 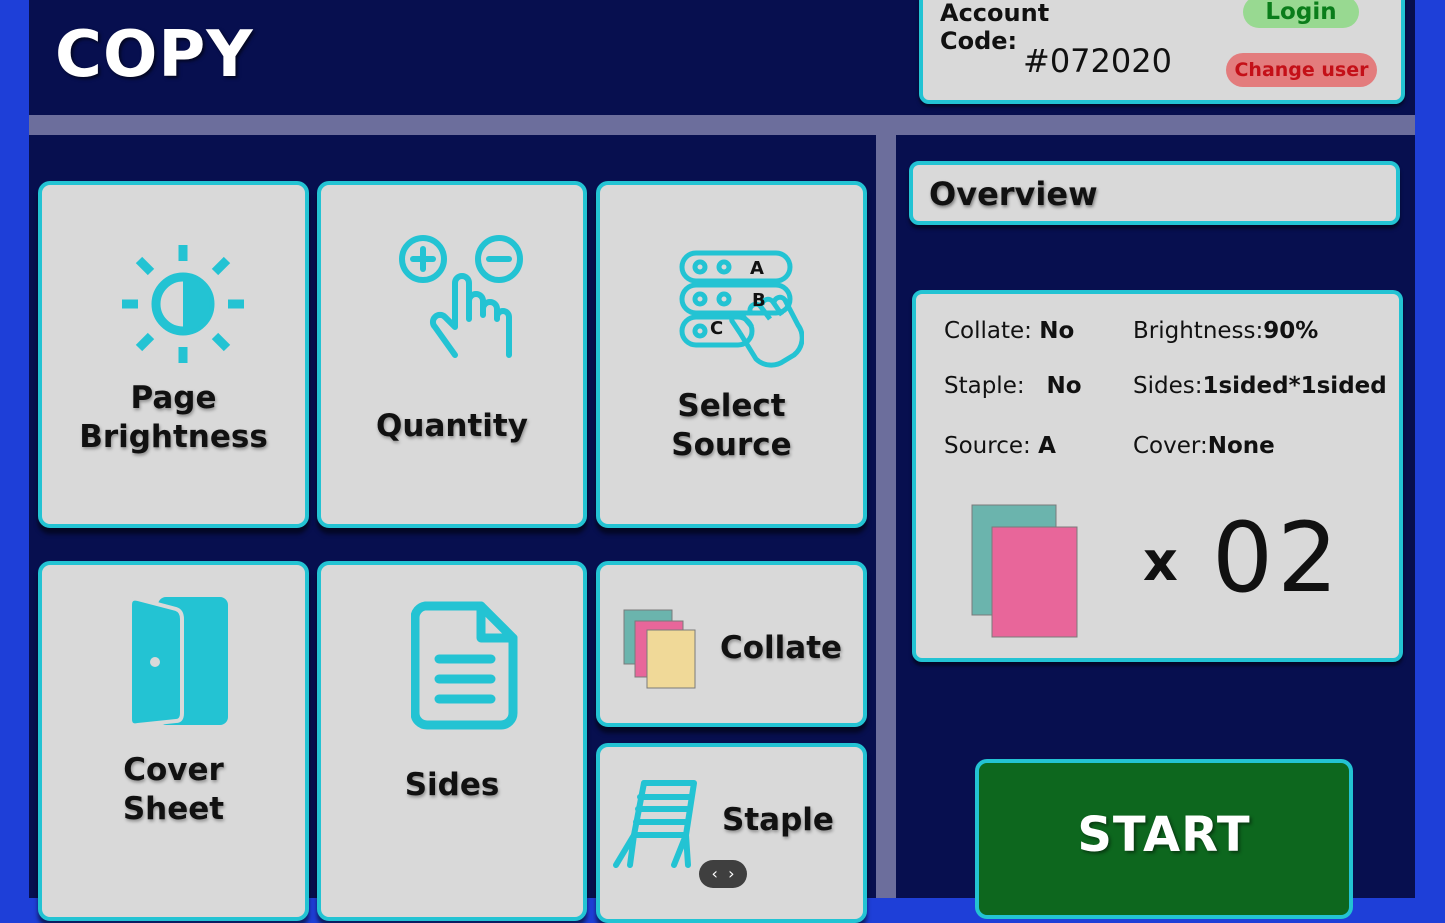 I want to click on quantity-button: Quantity, so click(x=452, y=354).